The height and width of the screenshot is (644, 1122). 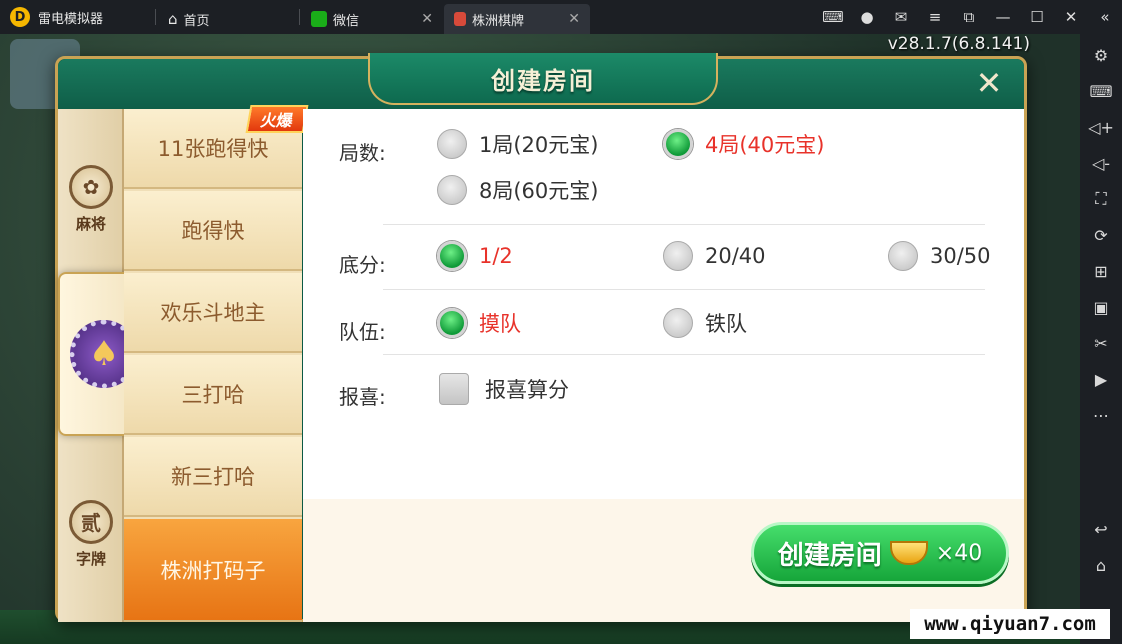 I want to click on category-zipai: 贰 字牌, so click(x=91, y=534).